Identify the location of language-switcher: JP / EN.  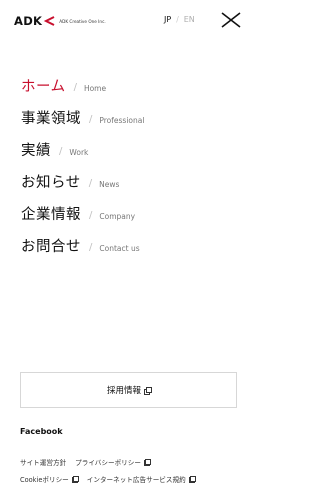
(179, 19).